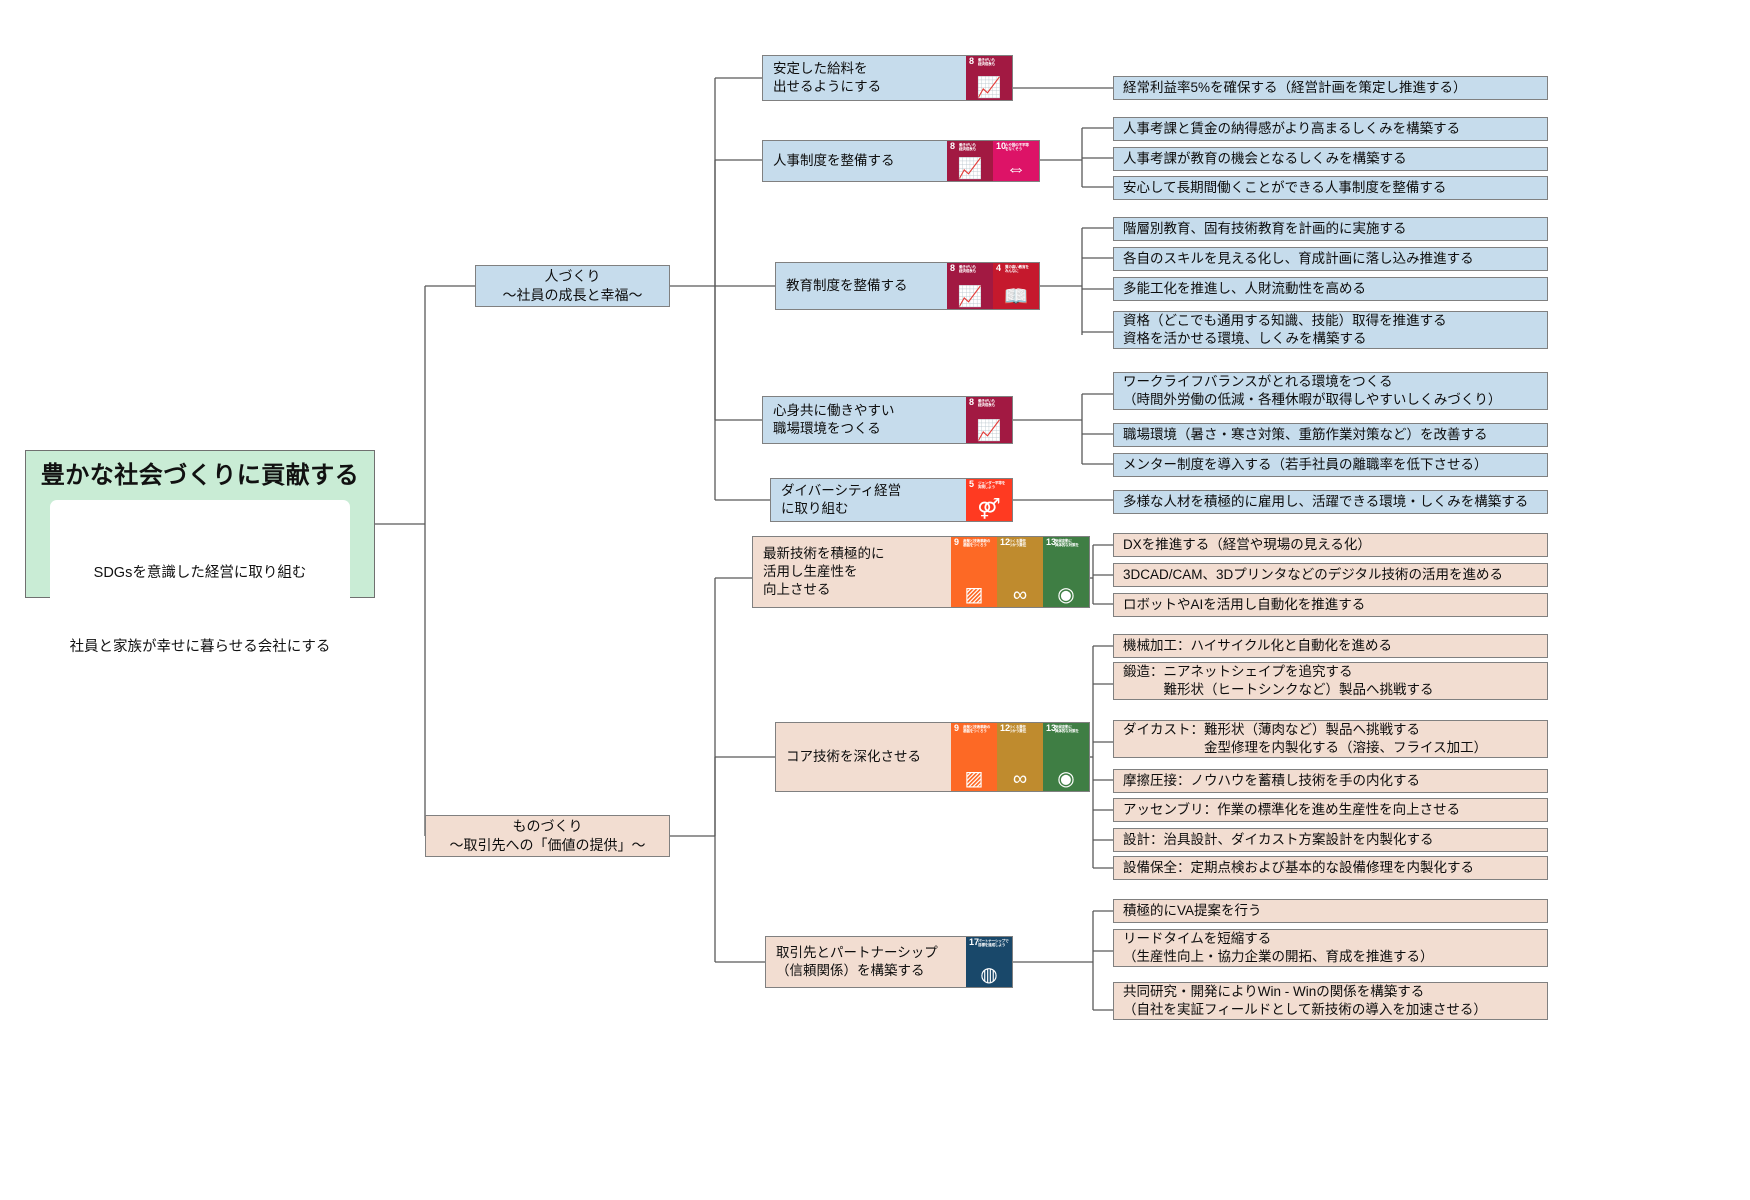 The image size is (1750, 1200). I want to click on leaf-education-system-1: 階層別教育、固有技術教育を計画的に実施する, so click(1330, 229).